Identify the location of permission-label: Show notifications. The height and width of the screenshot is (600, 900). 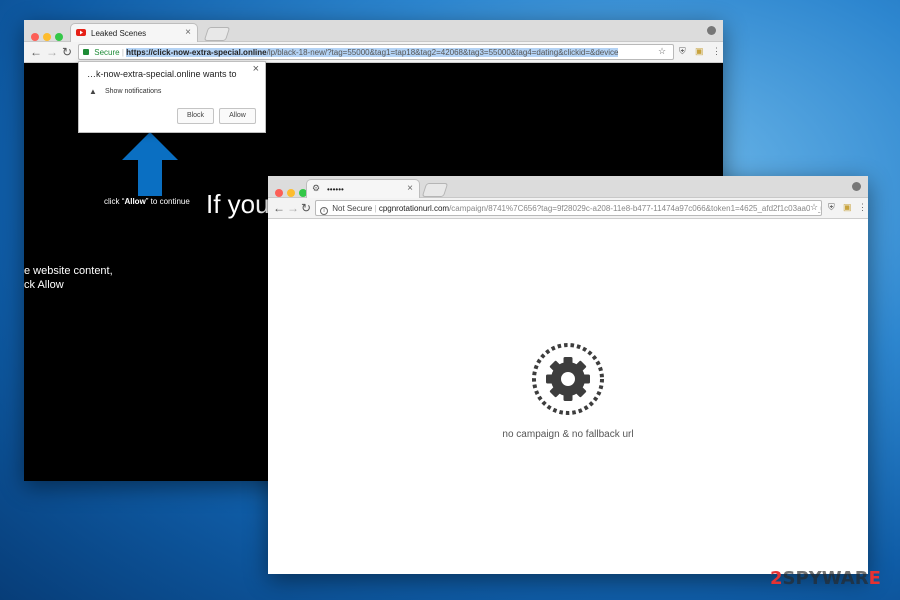
(133, 91).